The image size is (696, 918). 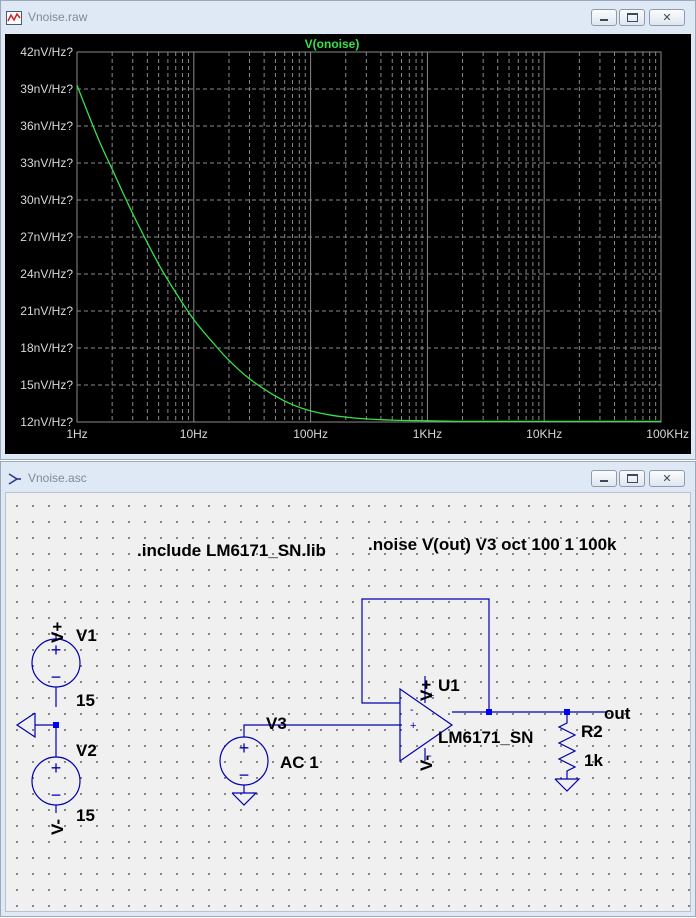 What do you see at coordinates (592, 731) in the screenshot?
I see `r2-name: R2` at bounding box center [592, 731].